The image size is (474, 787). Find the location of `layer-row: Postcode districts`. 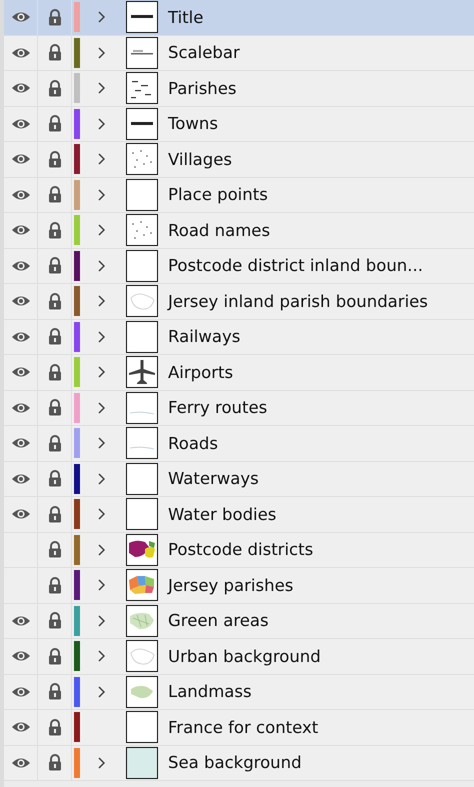

layer-row: Postcode districts is located at coordinates (239, 550).